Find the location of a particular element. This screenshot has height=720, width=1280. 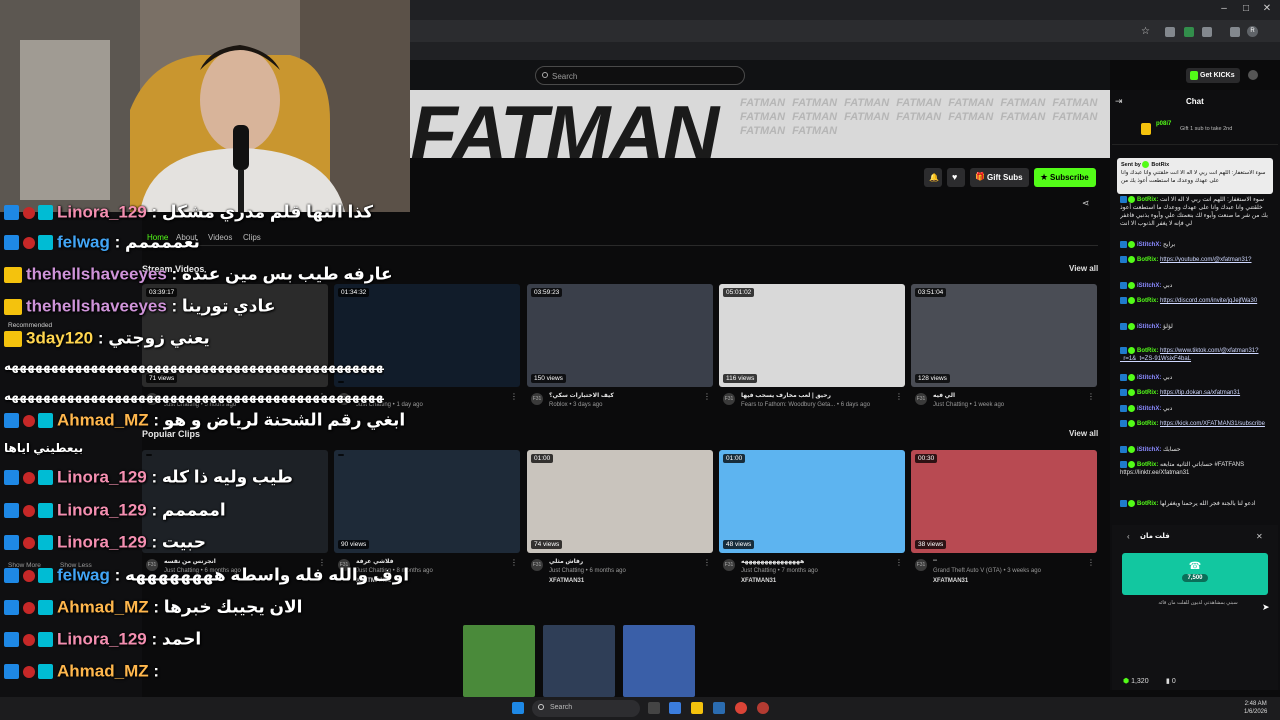

minimize-icon: – is located at coordinates (1224, 9).